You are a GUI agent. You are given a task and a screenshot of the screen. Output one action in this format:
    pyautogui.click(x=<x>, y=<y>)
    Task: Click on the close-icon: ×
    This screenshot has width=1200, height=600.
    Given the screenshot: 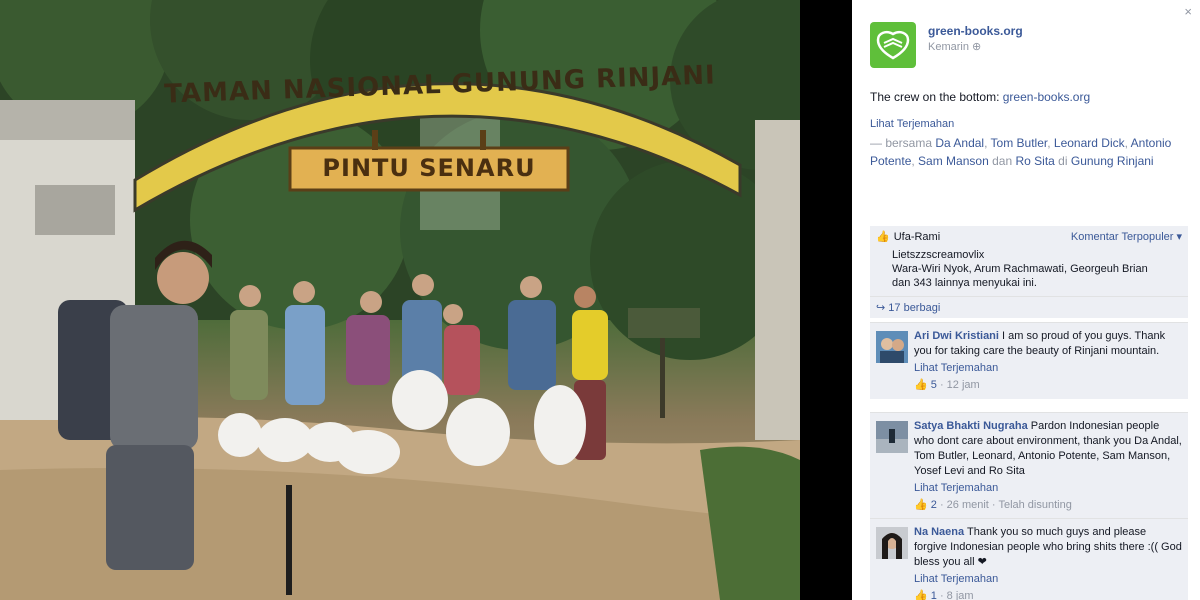 What is the action you would take?
    pyautogui.click(x=1188, y=11)
    